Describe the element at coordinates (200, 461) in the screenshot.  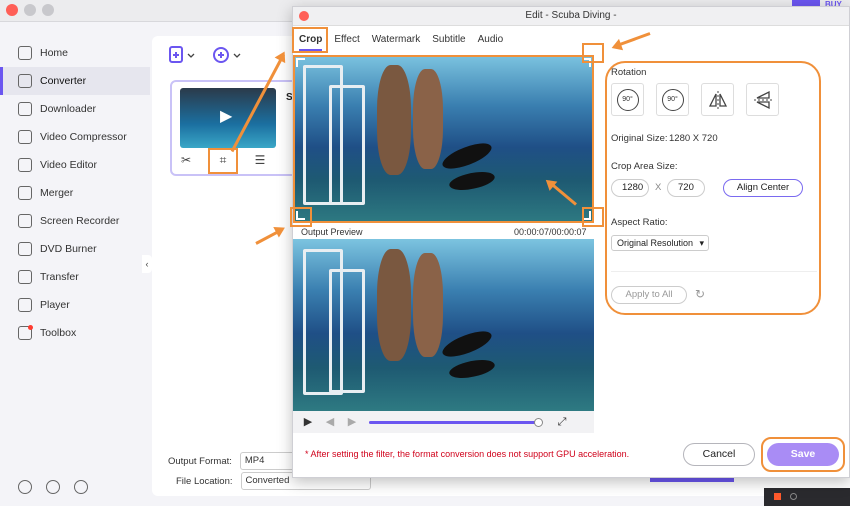
I see `output-format-label: Output Format:` at that location.